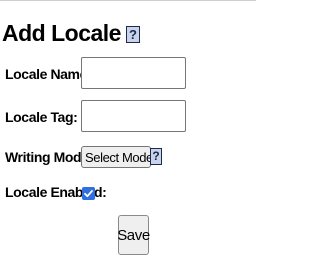 This screenshot has width=320, height=256. What do you see at coordinates (156, 156) in the screenshot?
I see `writing-mode-help-icon: ?` at bounding box center [156, 156].